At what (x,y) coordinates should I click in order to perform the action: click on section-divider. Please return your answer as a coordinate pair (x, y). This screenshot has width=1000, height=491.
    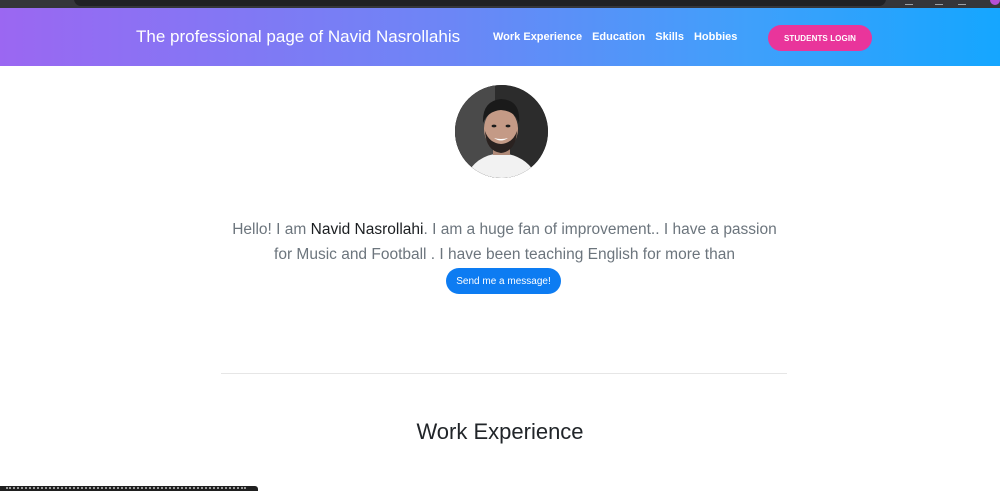
    Looking at the image, I should click on (504, 373).